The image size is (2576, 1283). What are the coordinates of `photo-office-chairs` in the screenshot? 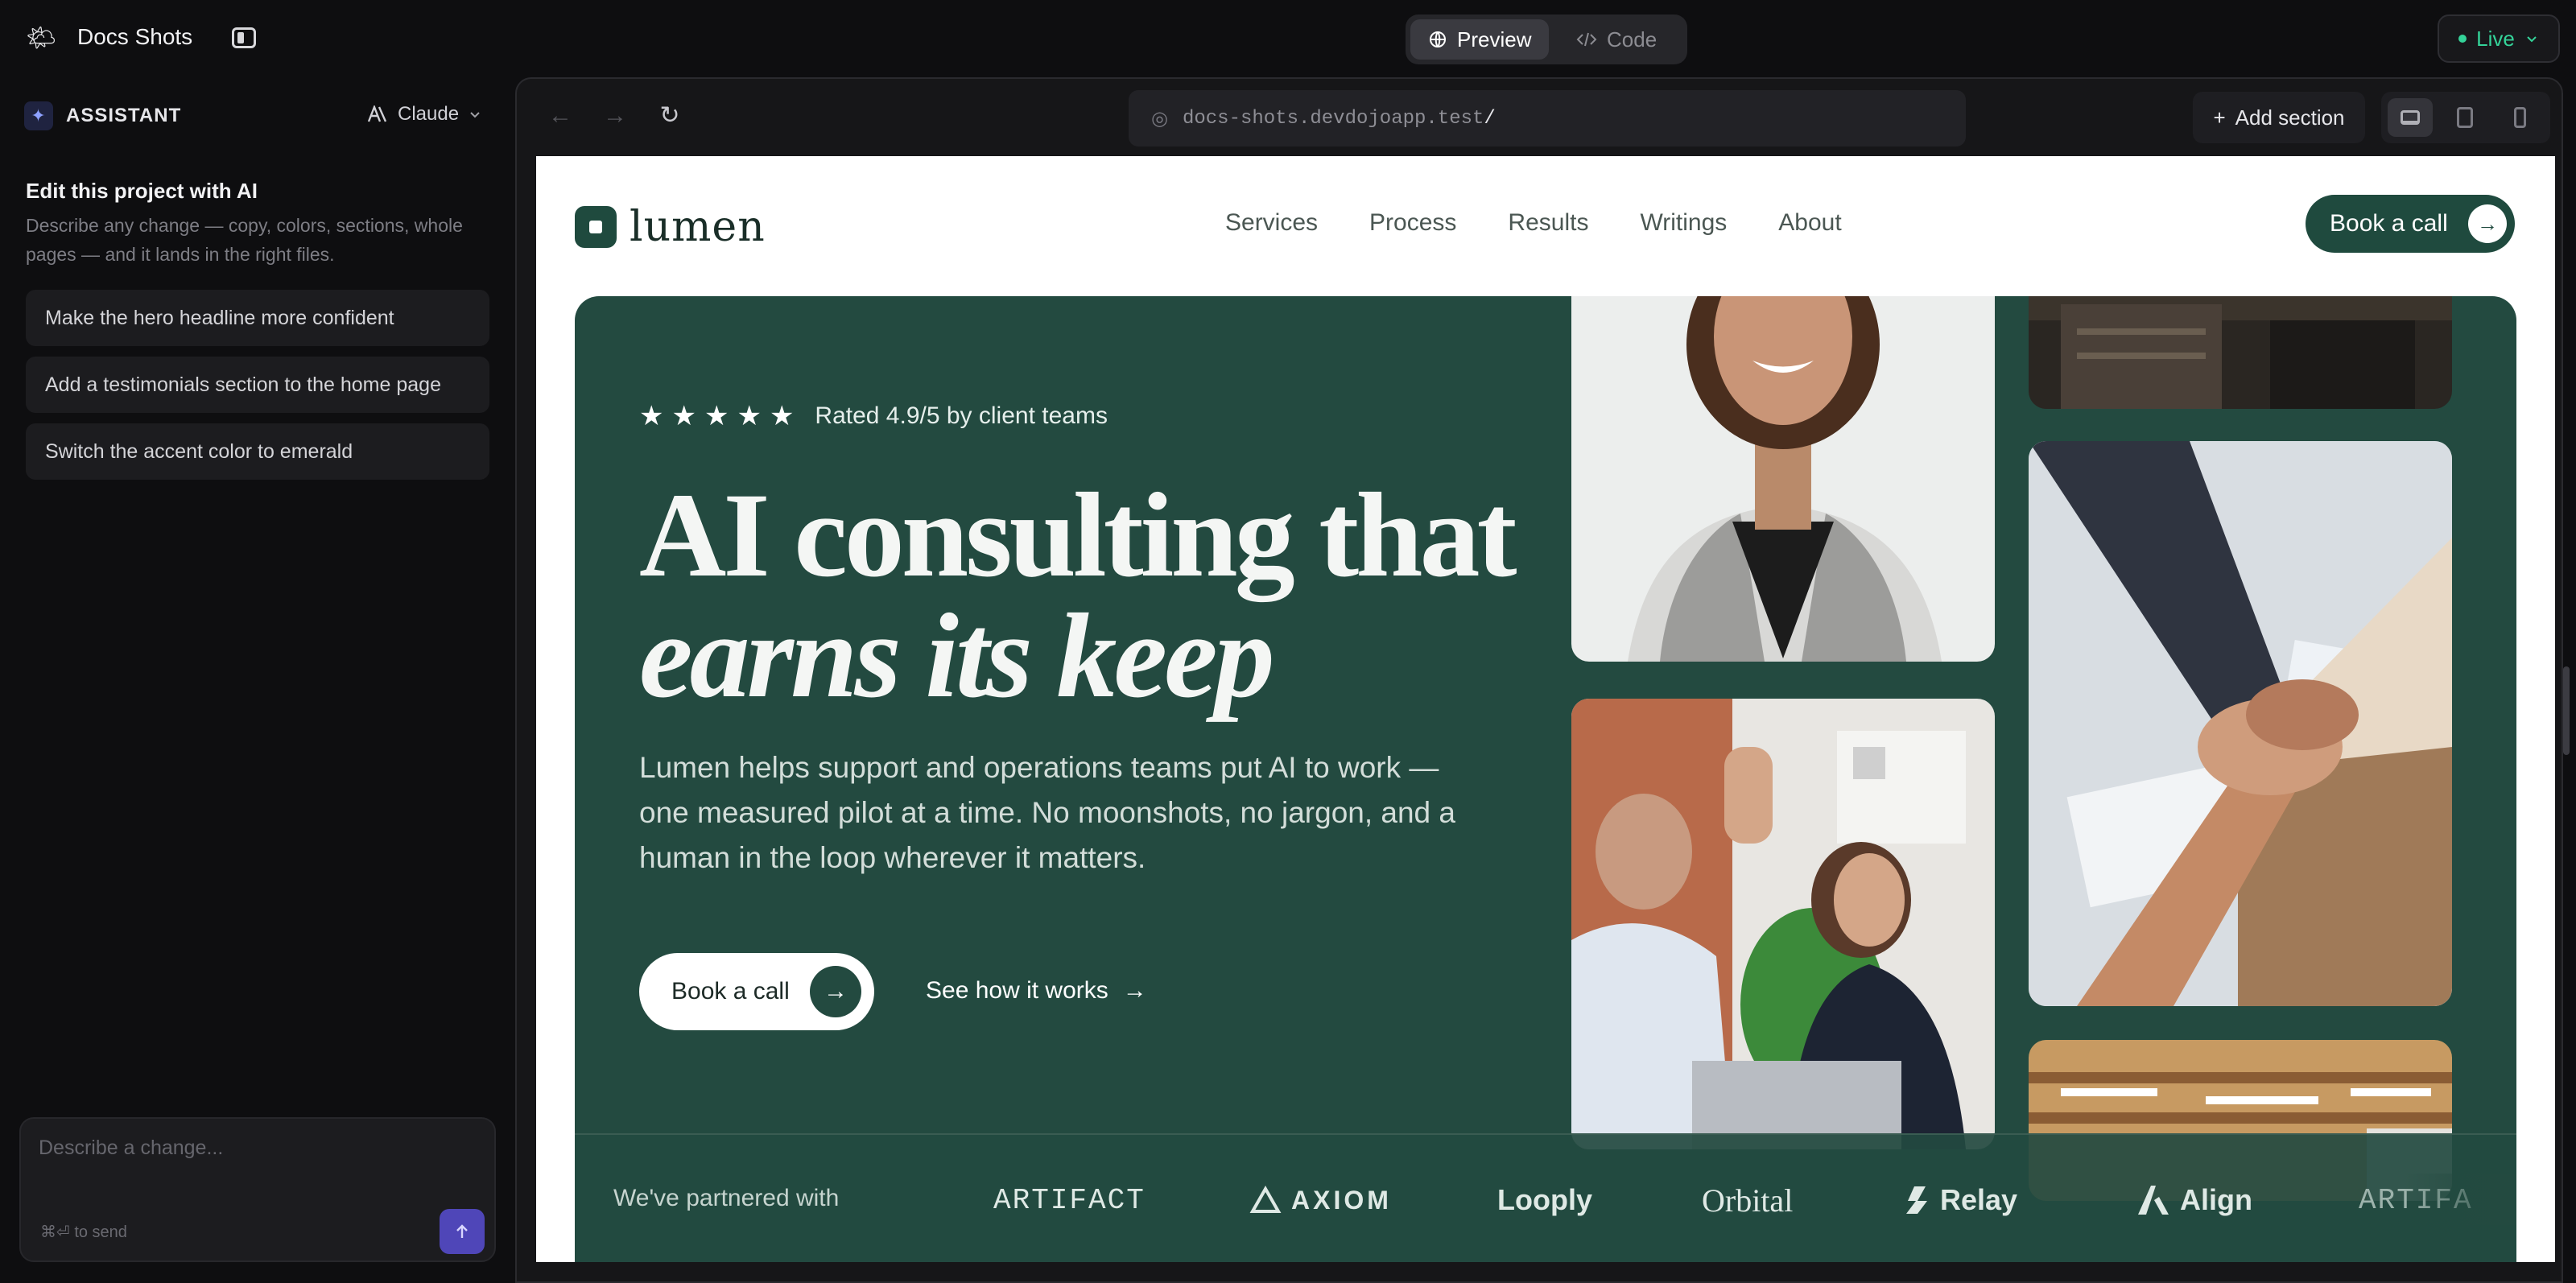 It's located at (2240, 352).